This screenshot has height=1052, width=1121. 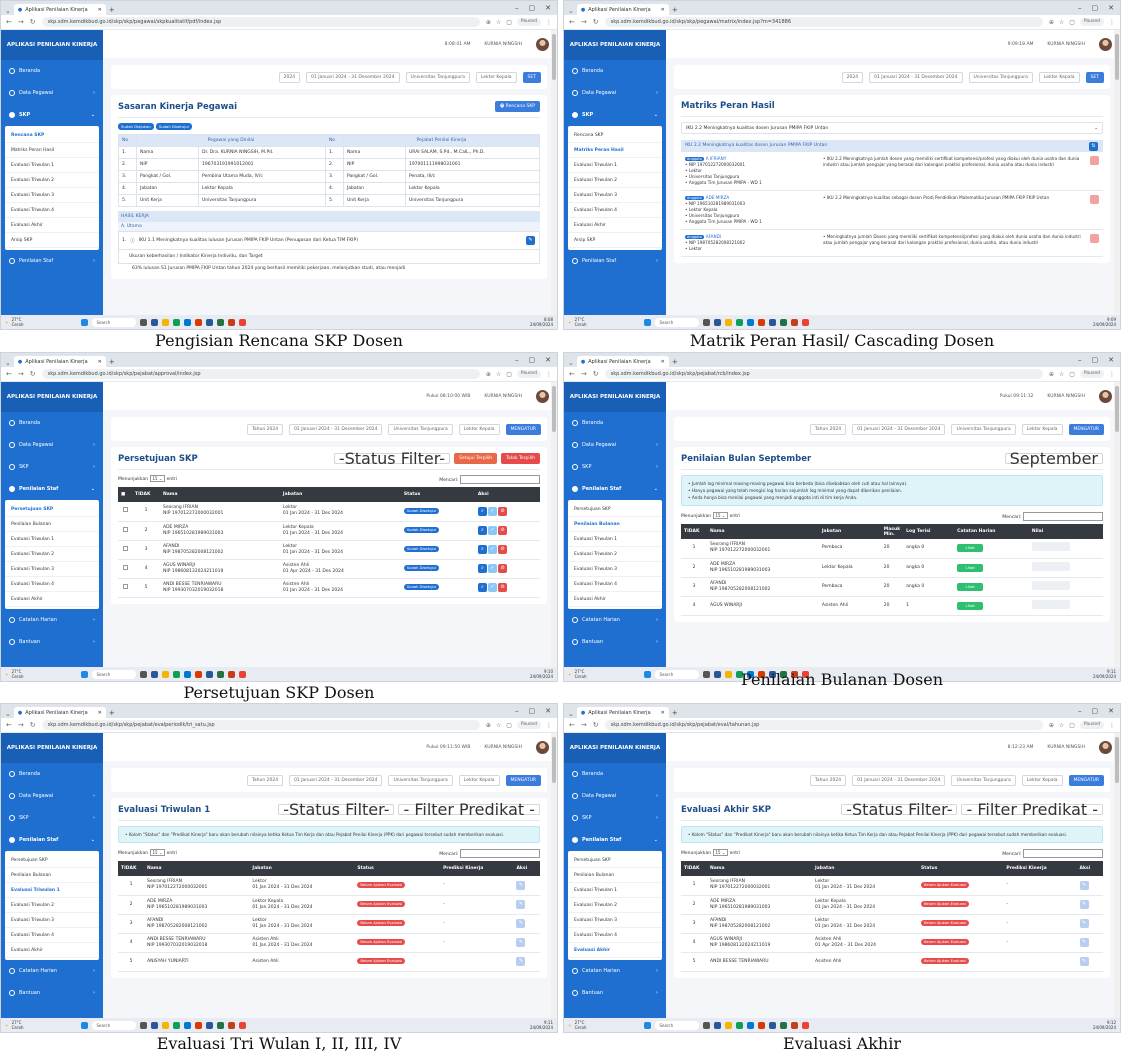 I want to click on nav-bantuan: Bantuan ›, so click(x=615, y=993).